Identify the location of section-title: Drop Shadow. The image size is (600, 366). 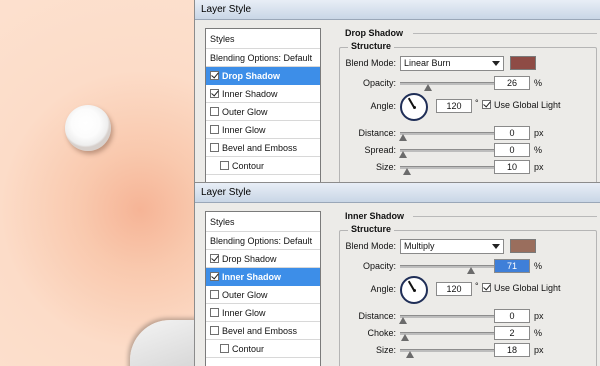
(374, 33).